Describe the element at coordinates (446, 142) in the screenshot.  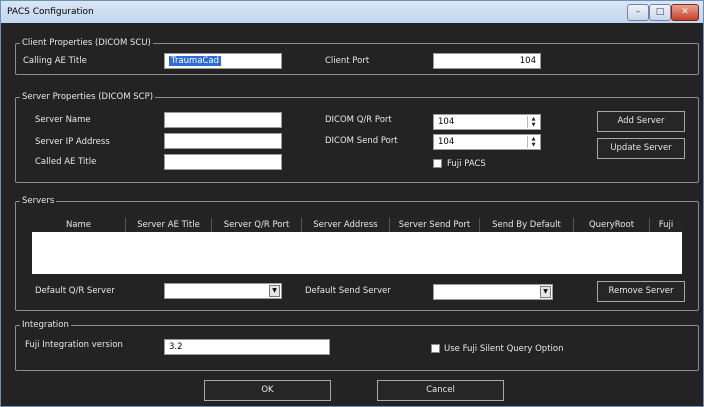
I see `dicom-send-port-value: 104` at that location.